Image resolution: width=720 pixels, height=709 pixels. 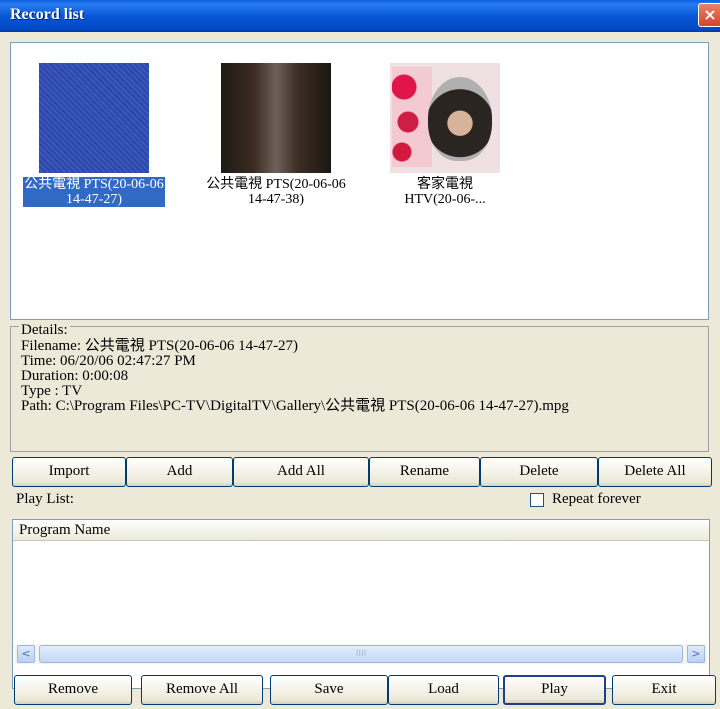 What do you see at coordinates (75, 376) in the screenshot?
I see `detail-duration: Duration: 0:00:08` at bounding box center [75, 376].